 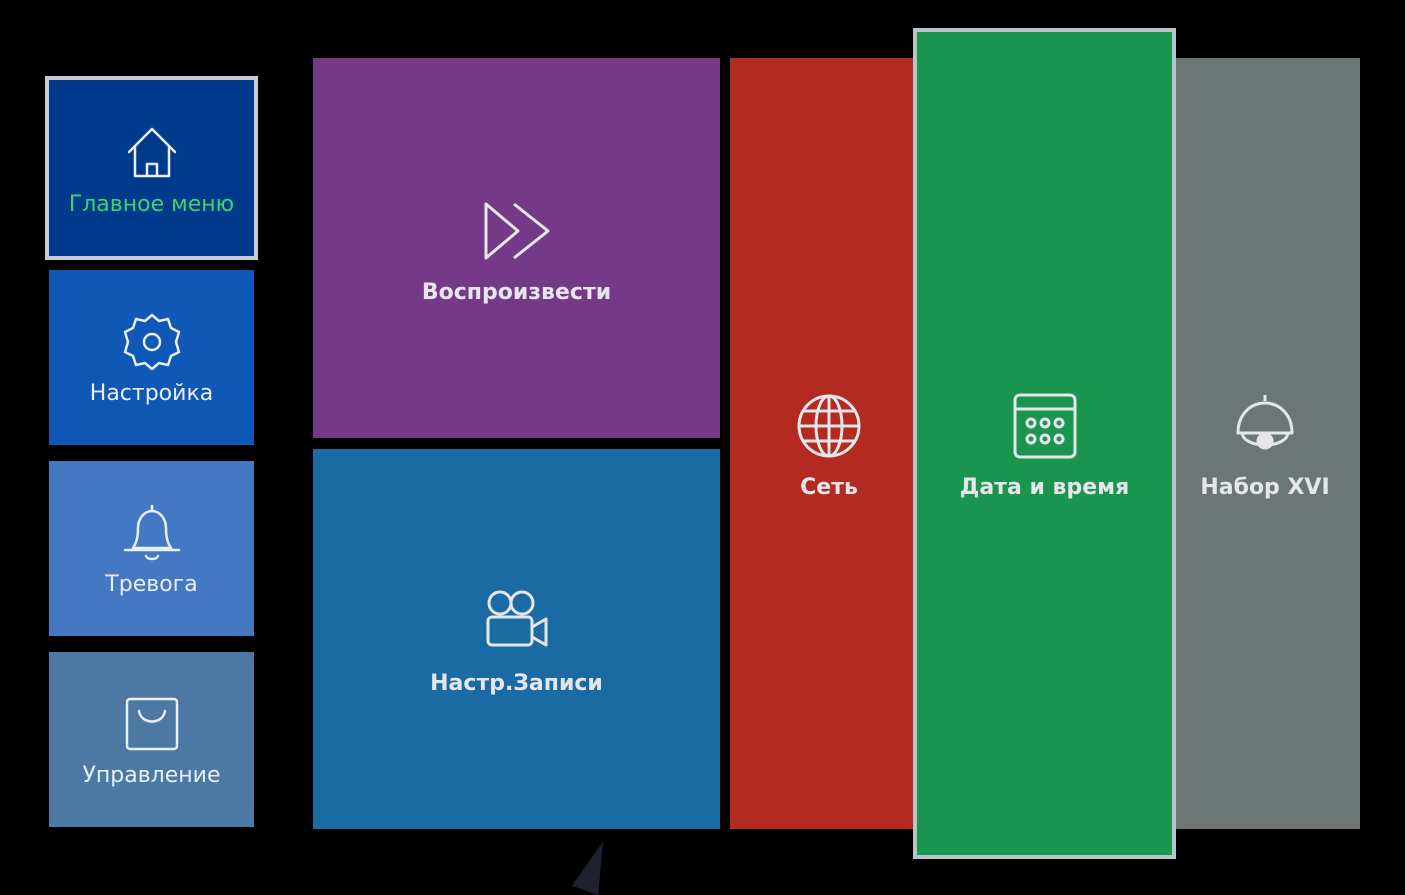 What do you see at coordinates (516, 292) in the screenshot?
I see `tile-label: Воспроизвести` at bounding box center [516, 292].